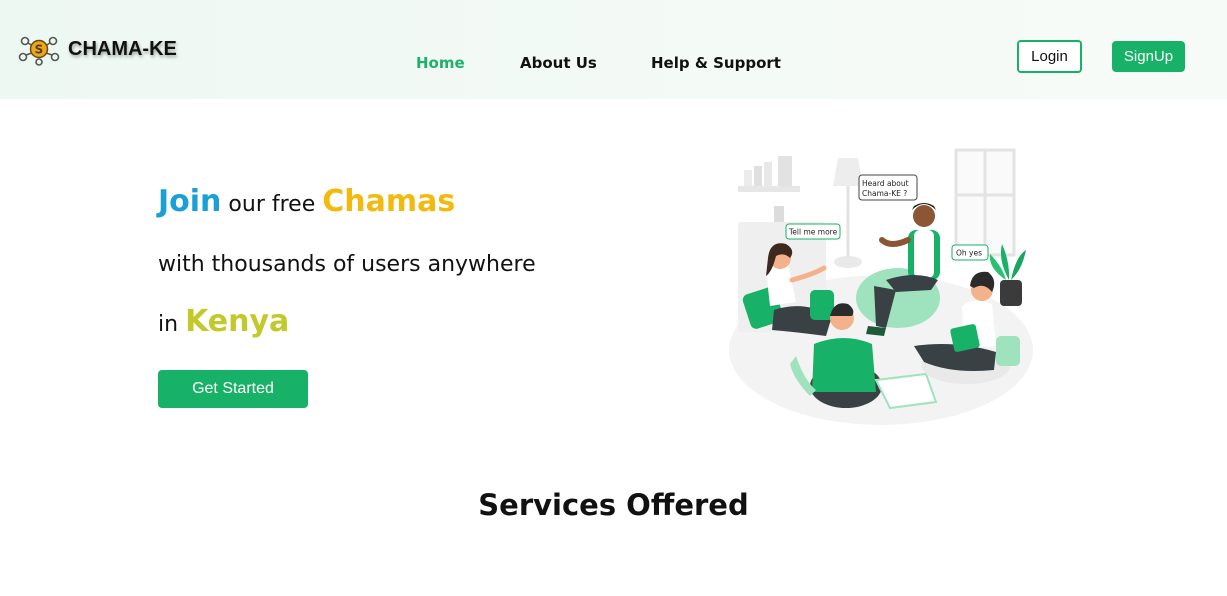 This screenshot has width=1227, height=596. I want to click on lamp-icon, so click(848, 213).